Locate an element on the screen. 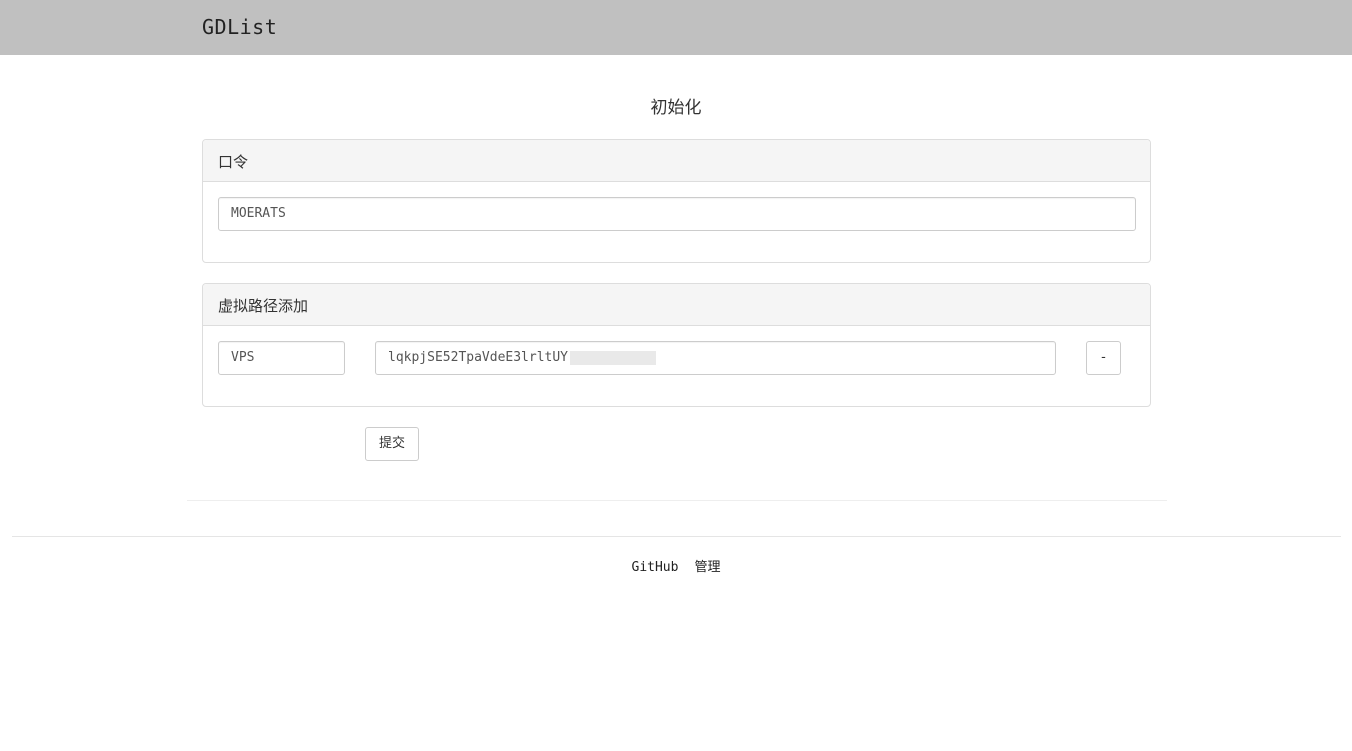 The width and height of the screenshot is (1352, 751). drive-id-input: lqkpjSE52TpaVdeE3lrltUY is located at coordinates (715, 358).